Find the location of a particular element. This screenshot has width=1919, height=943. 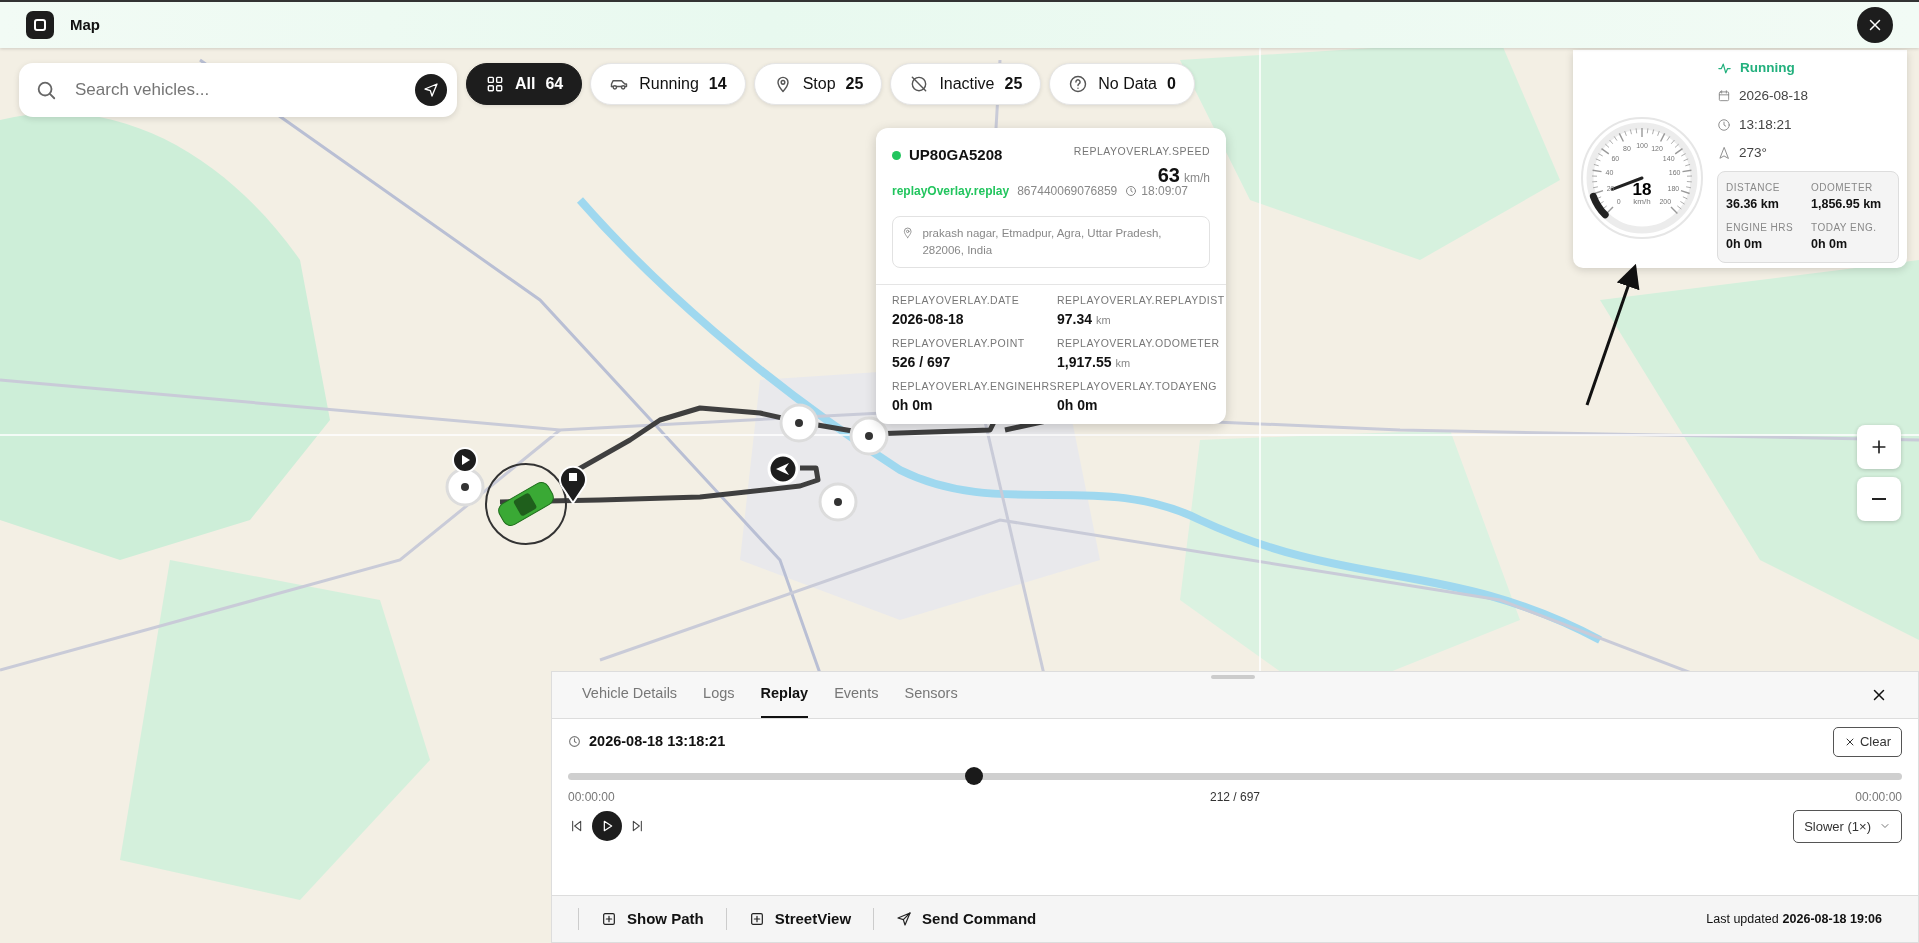

status-date: 2026-08-18 is located at coordinates (1774, 96).